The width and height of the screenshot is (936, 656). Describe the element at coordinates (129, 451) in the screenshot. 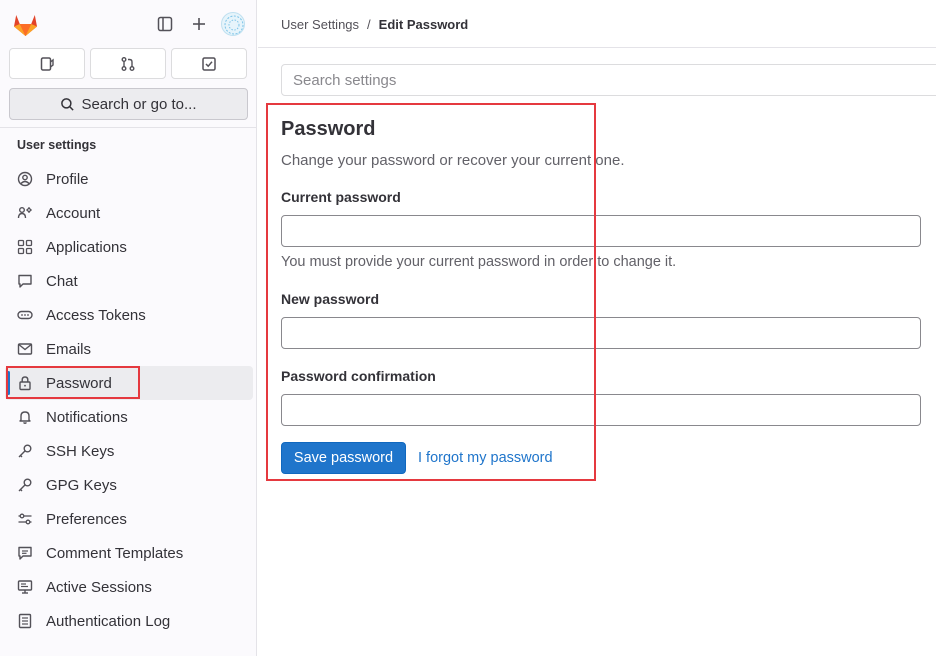

I see `sidebar-item-ssh-keys: SSH Keys` at that location.